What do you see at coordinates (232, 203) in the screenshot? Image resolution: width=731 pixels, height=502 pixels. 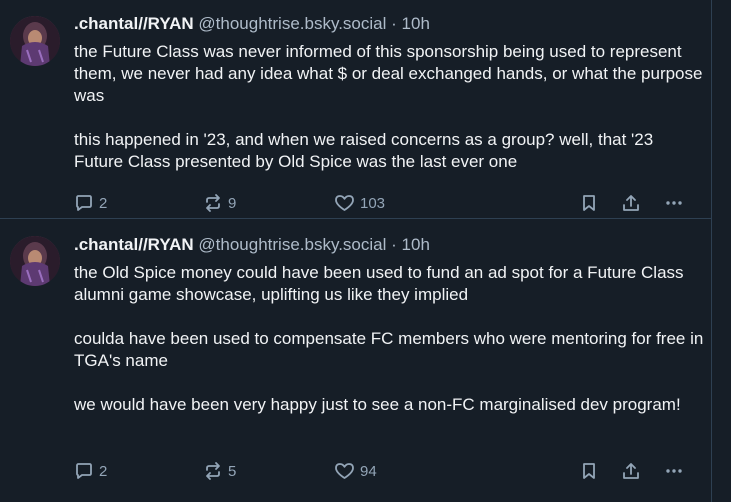 I see `repost-count: 9` at bounding box center [232, 203].